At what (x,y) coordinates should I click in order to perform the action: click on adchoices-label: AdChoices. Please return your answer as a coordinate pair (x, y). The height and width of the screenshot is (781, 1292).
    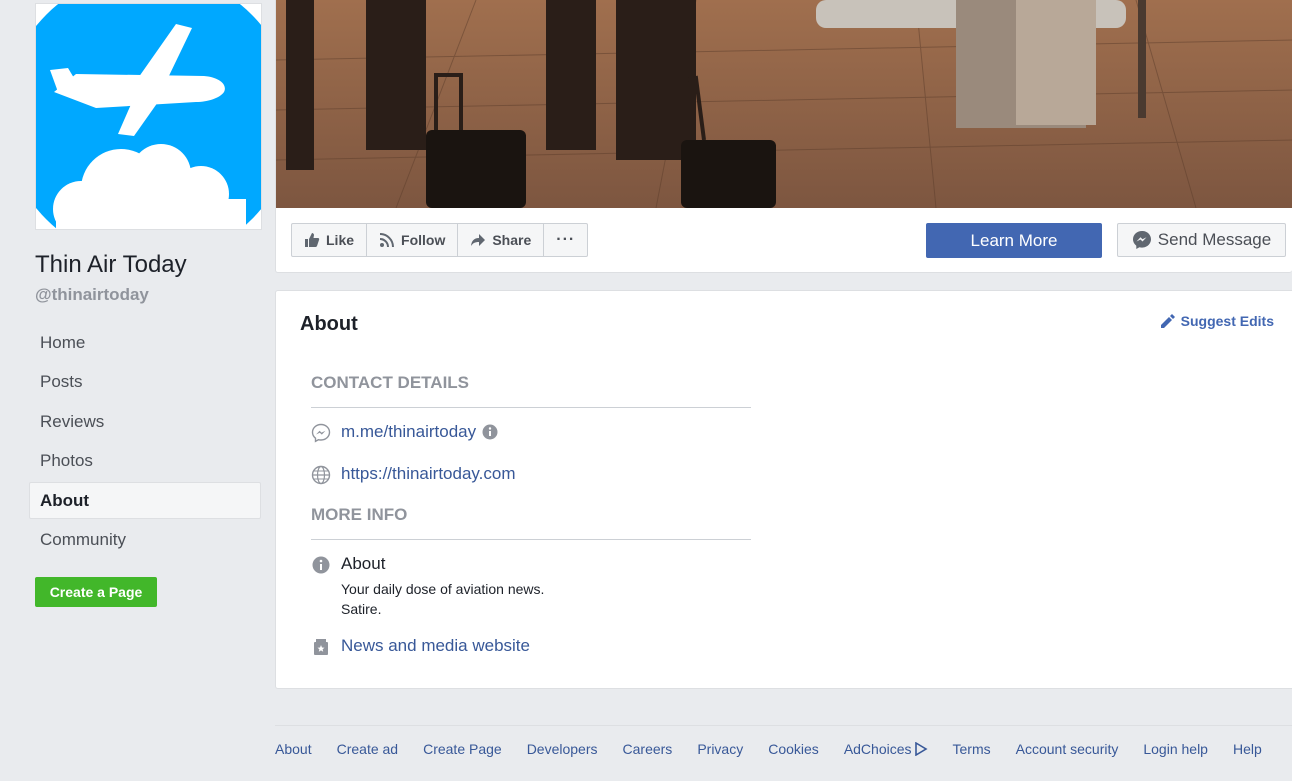
    Looking at the image, I should click on (877, 749).